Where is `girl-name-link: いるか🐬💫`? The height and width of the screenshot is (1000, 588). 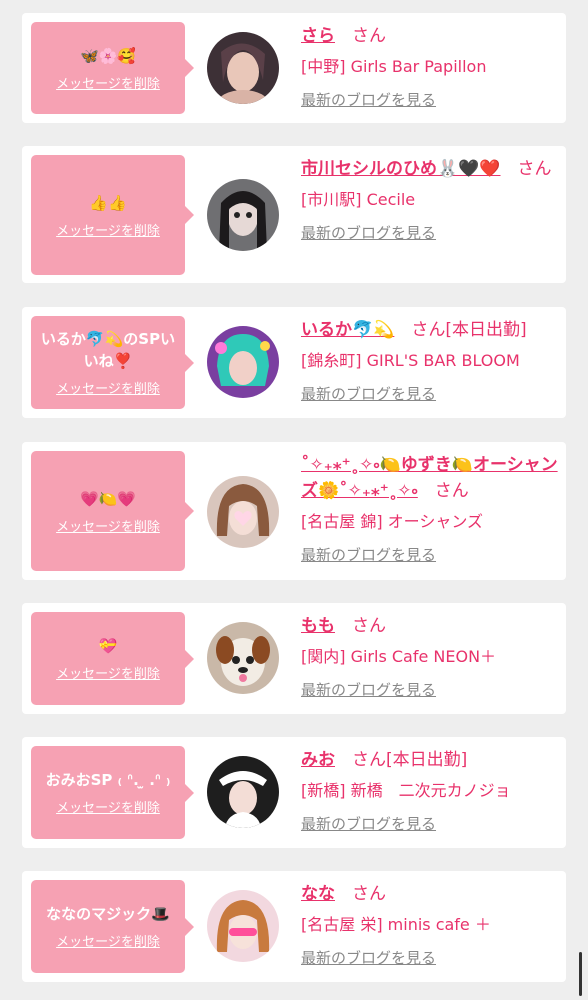 girl-name-link: いるか🐬💫 is located at coordinates (347, 330).